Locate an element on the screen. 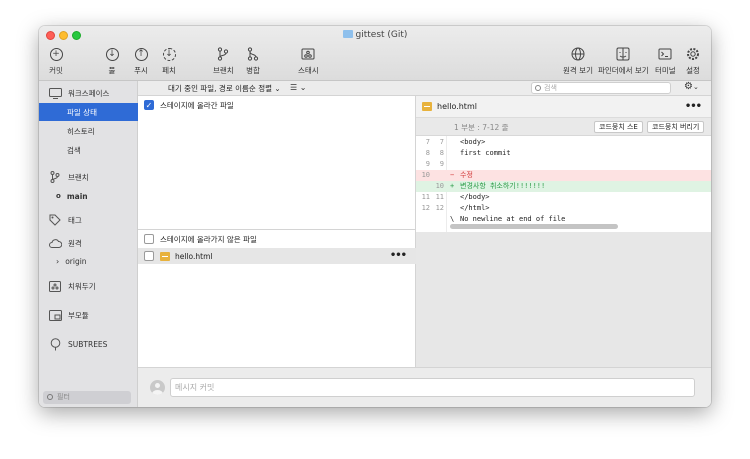 The image size is (750, 459). chevron-right-icon: › is located at coordinates (57, 261).